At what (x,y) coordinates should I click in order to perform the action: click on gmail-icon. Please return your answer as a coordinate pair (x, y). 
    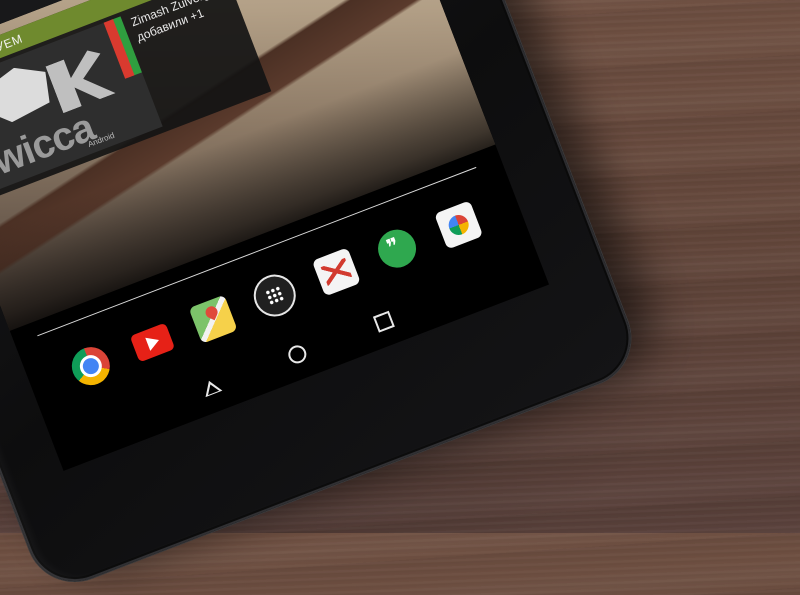
    Looking at the image, I should click on (336, 272).